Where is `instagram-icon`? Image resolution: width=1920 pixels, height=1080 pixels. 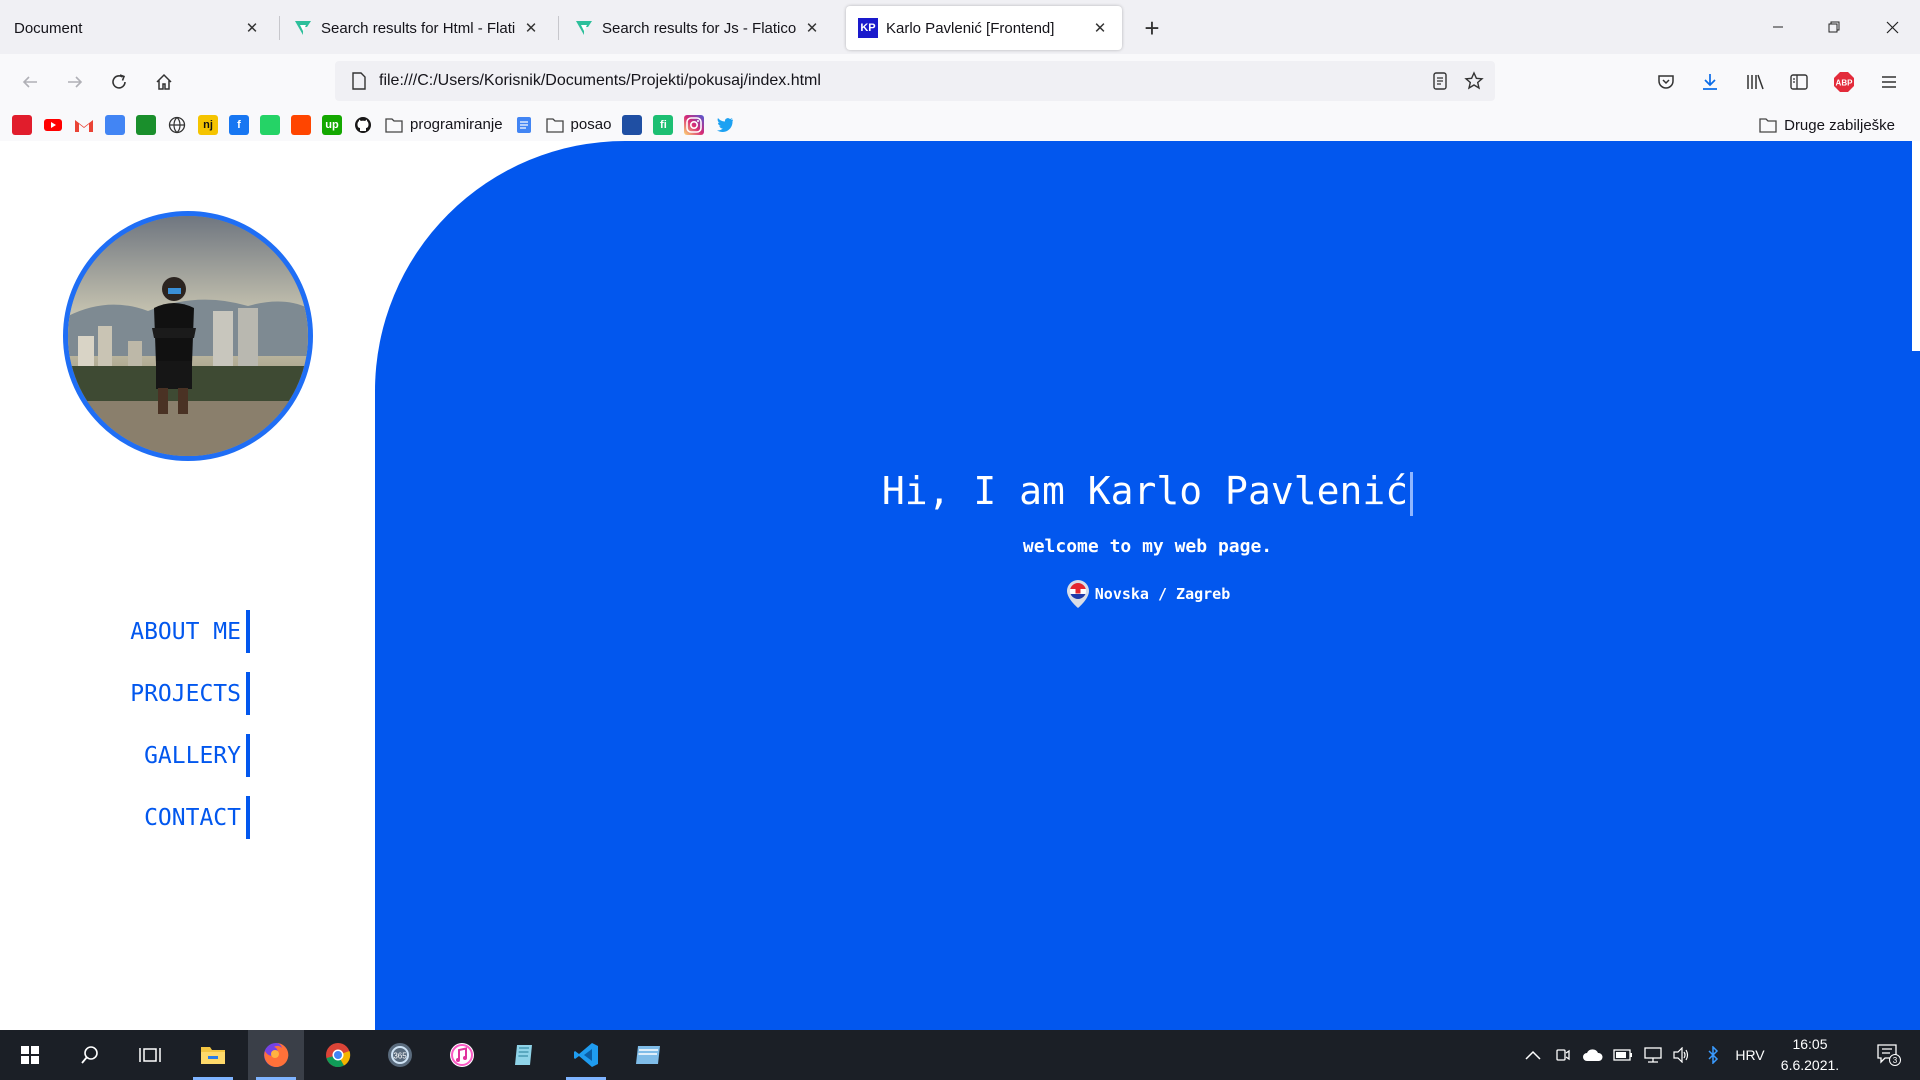
instagram-icon is located at coordinates (694, 124).